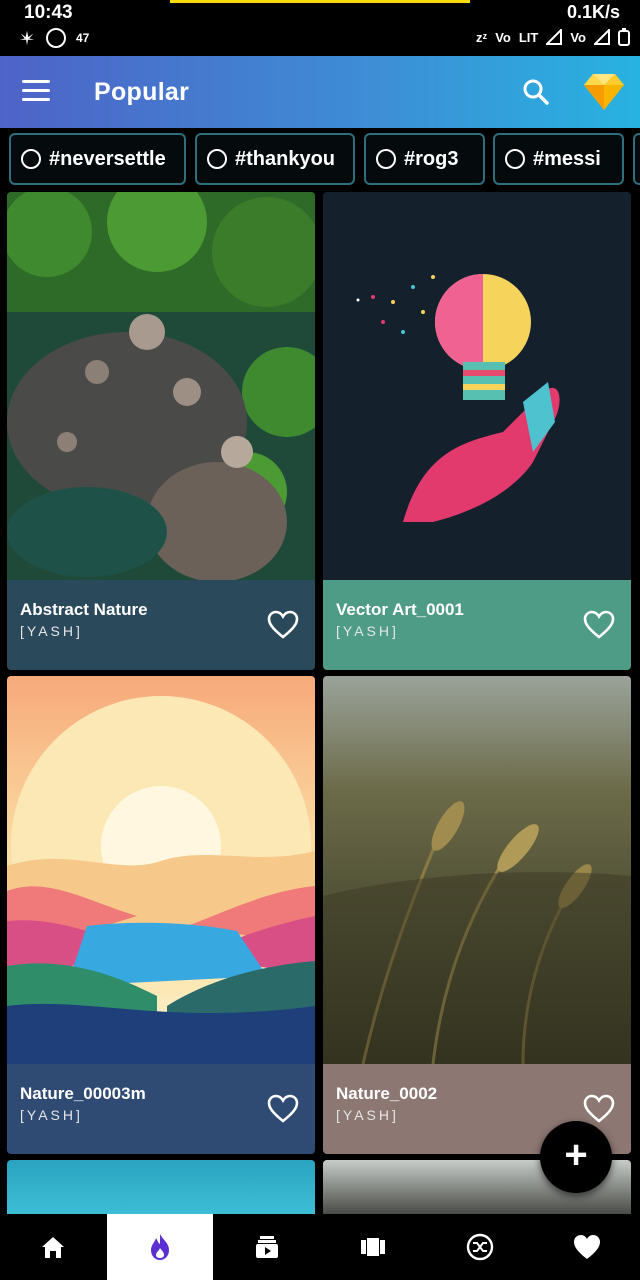 The height and width of the screenshot is (1280, 640). I want to click on whatsapp-icon, so click(56, 38).